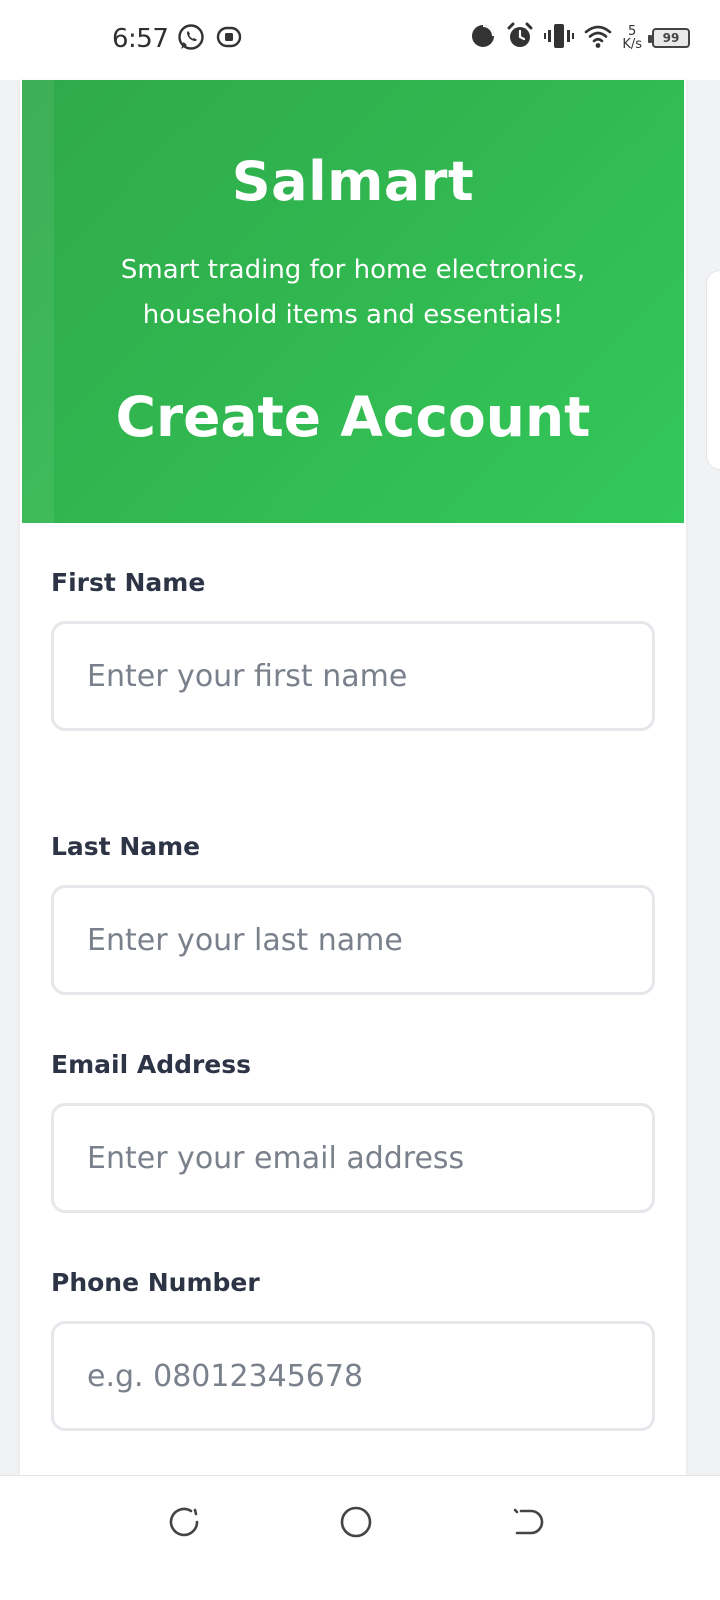 The image size is (720, 1600). I want to click on wifi-icon, so click(598, 38).